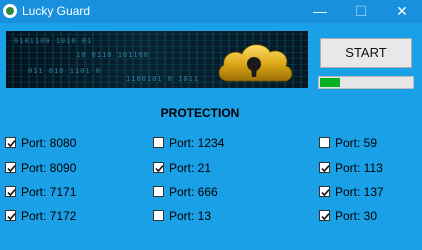 Image resolution: width=422 pixels, height=250 pixels. Describe the element at coordinates (193, 192) in the screenshot. I see `port-label: Port: 666` at that location.